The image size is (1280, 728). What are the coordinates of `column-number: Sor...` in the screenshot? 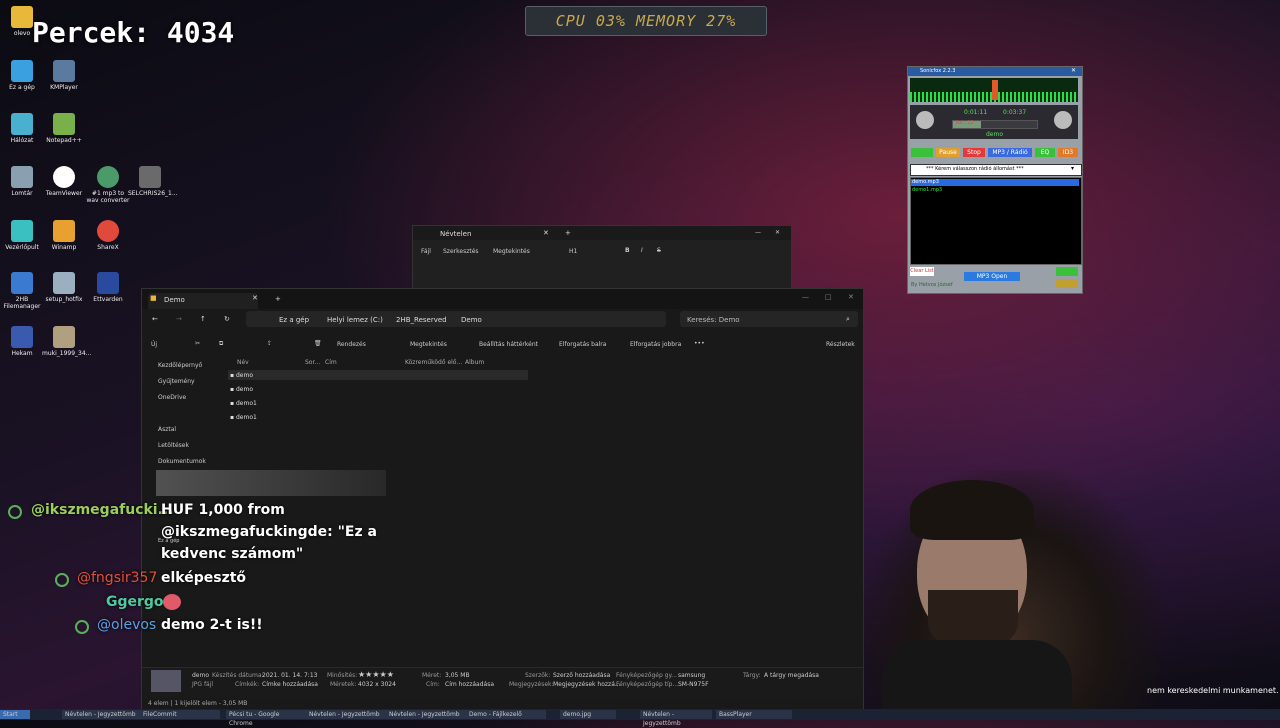 It's located at (312, 362).